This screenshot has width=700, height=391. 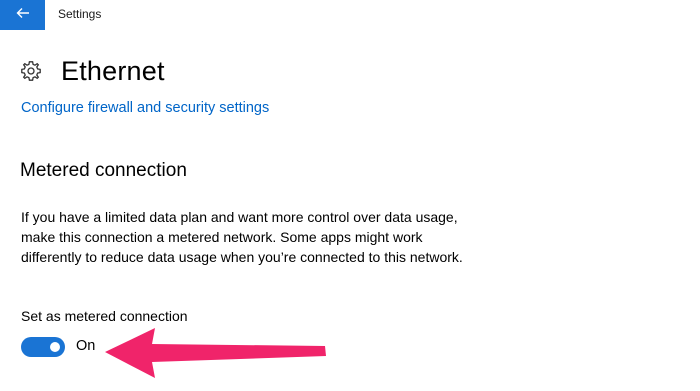 I want to click on title-bar: Settings, so click(x=350, y=15).